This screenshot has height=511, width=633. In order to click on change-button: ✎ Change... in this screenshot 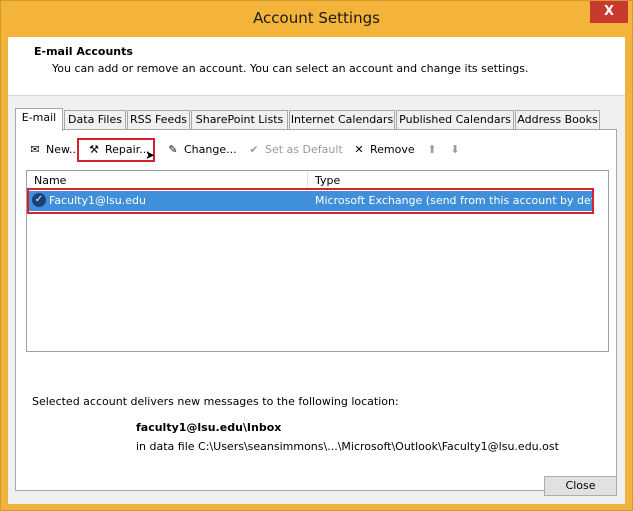, I will do `click(200, 150)`.